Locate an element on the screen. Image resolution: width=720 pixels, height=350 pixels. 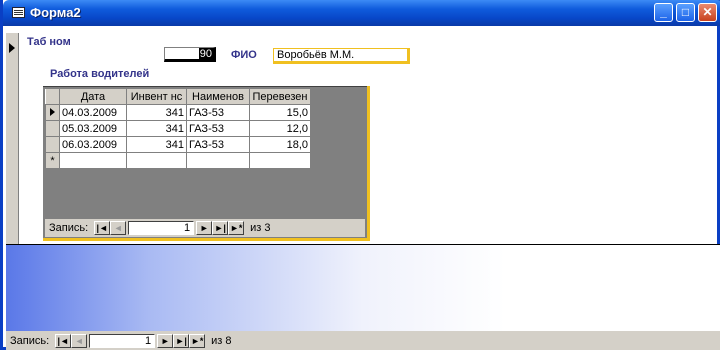
subform-record-number-input: 1 is located at coordinates (161, 228).